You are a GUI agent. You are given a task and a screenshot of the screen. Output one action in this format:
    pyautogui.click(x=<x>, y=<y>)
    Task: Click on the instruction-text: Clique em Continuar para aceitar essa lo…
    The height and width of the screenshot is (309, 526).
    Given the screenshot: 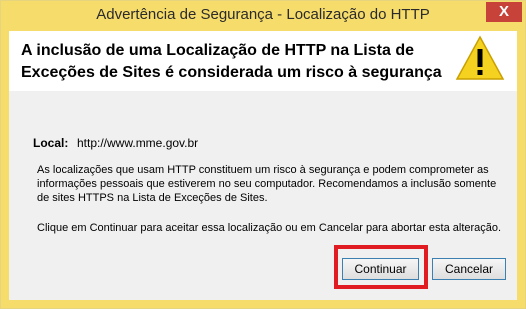 What is the action you would take?
    pyautogui.click(x=269, y=228)
    